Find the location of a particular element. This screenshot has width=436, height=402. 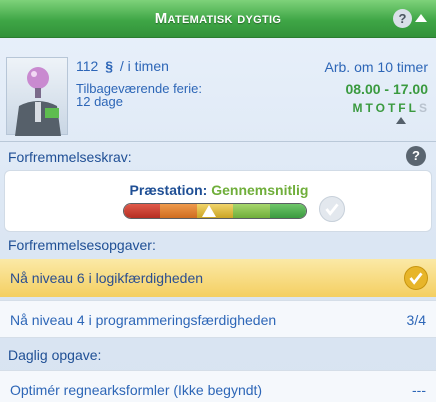

day-wednesday: O is located at coordinates (381, 108).